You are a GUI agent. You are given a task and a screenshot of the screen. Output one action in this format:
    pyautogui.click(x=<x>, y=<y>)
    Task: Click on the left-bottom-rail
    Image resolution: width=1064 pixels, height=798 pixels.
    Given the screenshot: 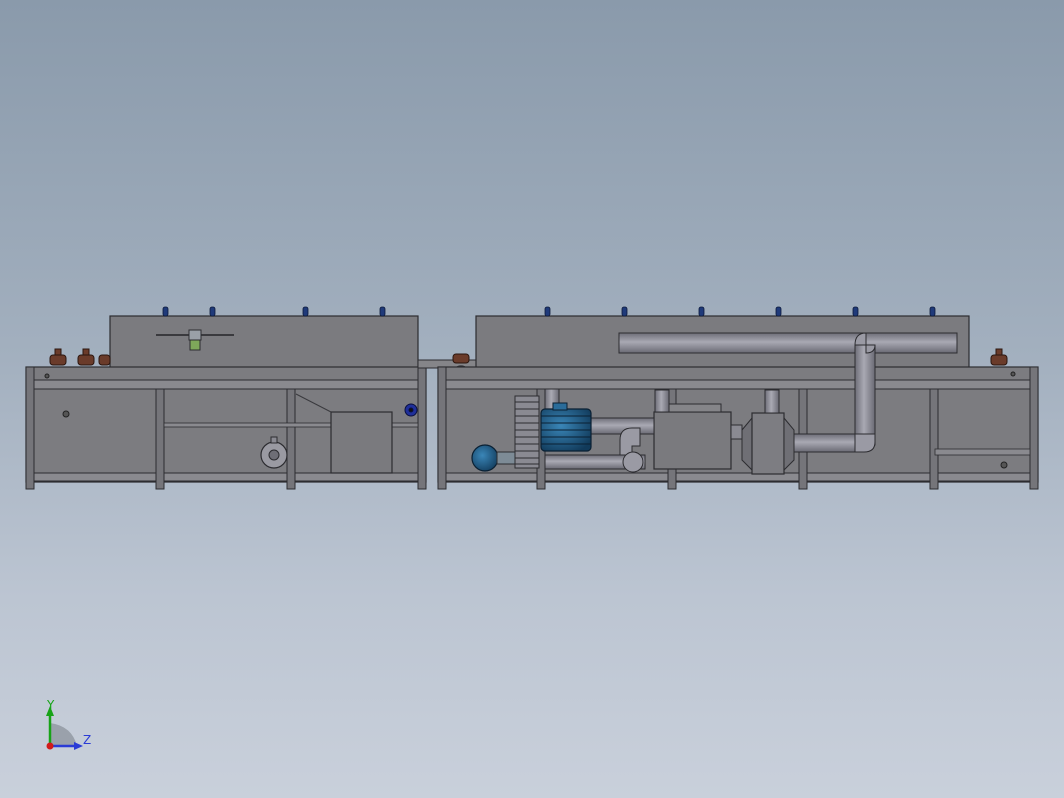 What is the action you would take?
    pyautogui.click(x=226, y=477)
    